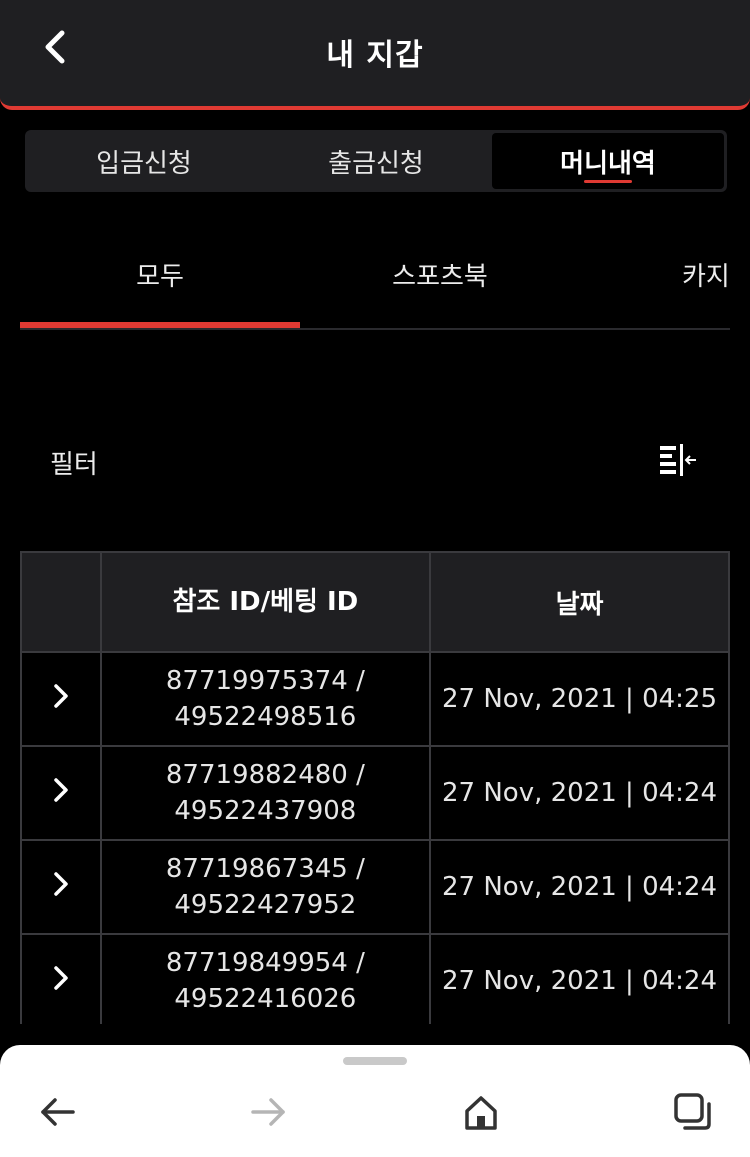 Image resolution: width=750 pixels, height=1157 pixels. I want to click on page-title: 내 지갑, so click(375, 55).